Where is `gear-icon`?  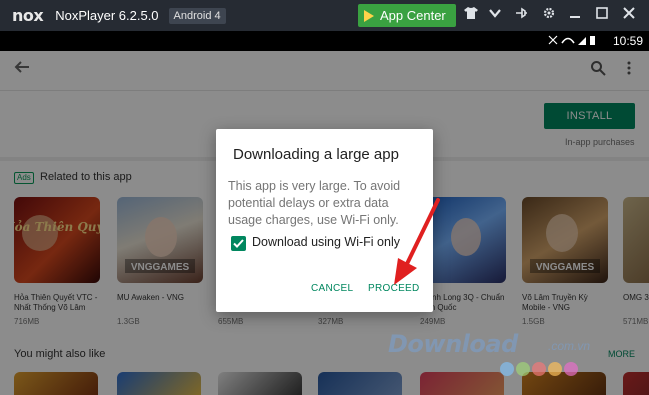 gear-icon is located at coordinates (549, 15).